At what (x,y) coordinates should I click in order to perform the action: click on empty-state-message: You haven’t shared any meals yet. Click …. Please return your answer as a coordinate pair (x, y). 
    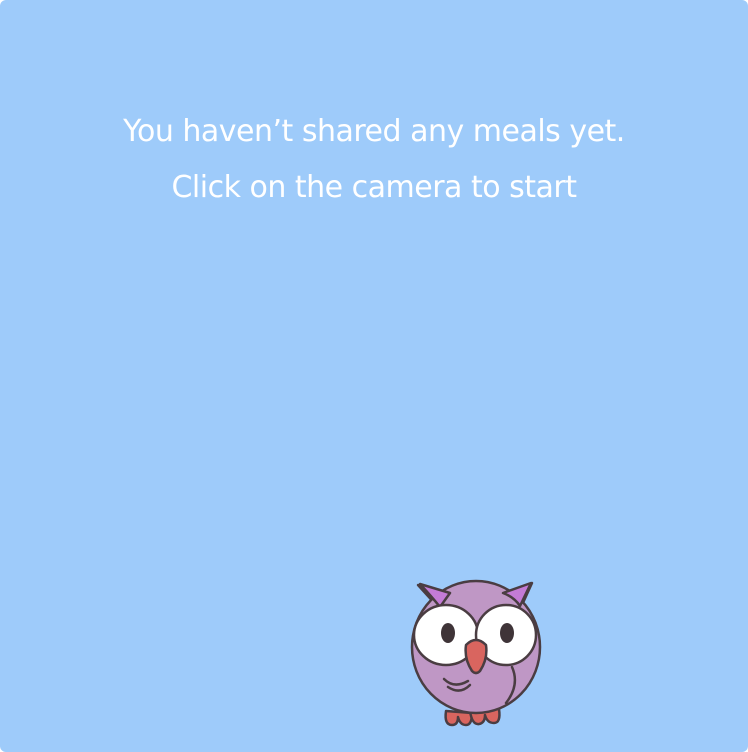
    Looking at the image, I should click on (374, 160).